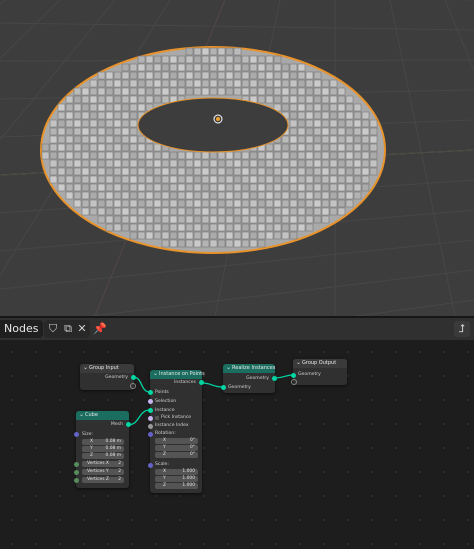  What do you see at coordinates (82, 329) in the screenshot?
I see `close-icon: ✕` at bounding box center [82, 329].